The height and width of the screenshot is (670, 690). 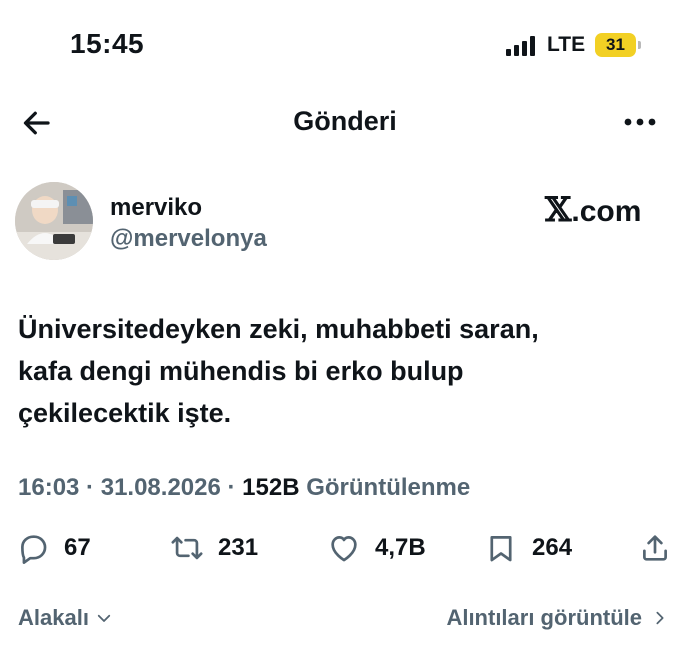 What do you see at coordinates (558, 210) in the screenshot?
I see `x-logo-icon: 𝕏` at bounding box center [558, 210].